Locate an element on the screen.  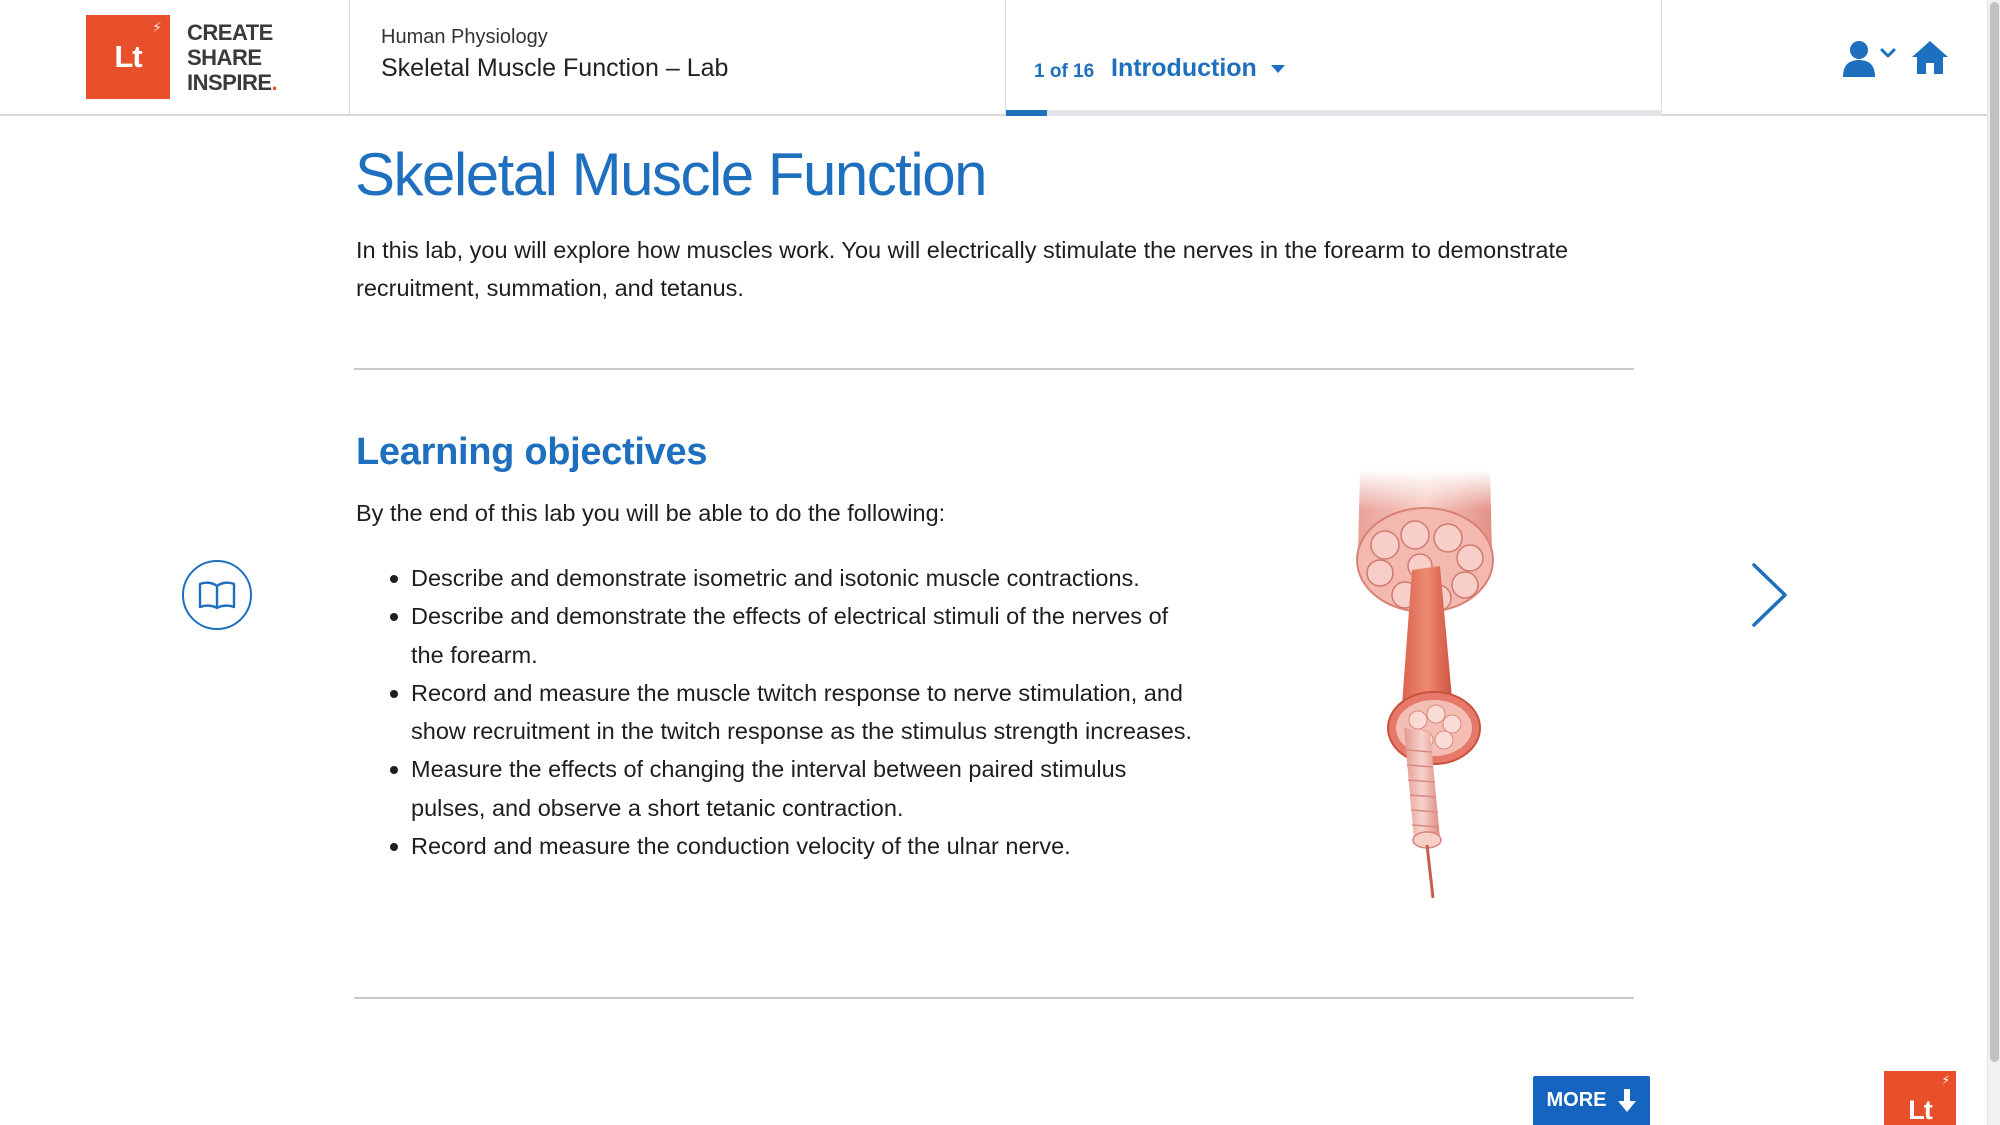
lt-logo: ⚡ Lt is located at coordinates (128, 57).